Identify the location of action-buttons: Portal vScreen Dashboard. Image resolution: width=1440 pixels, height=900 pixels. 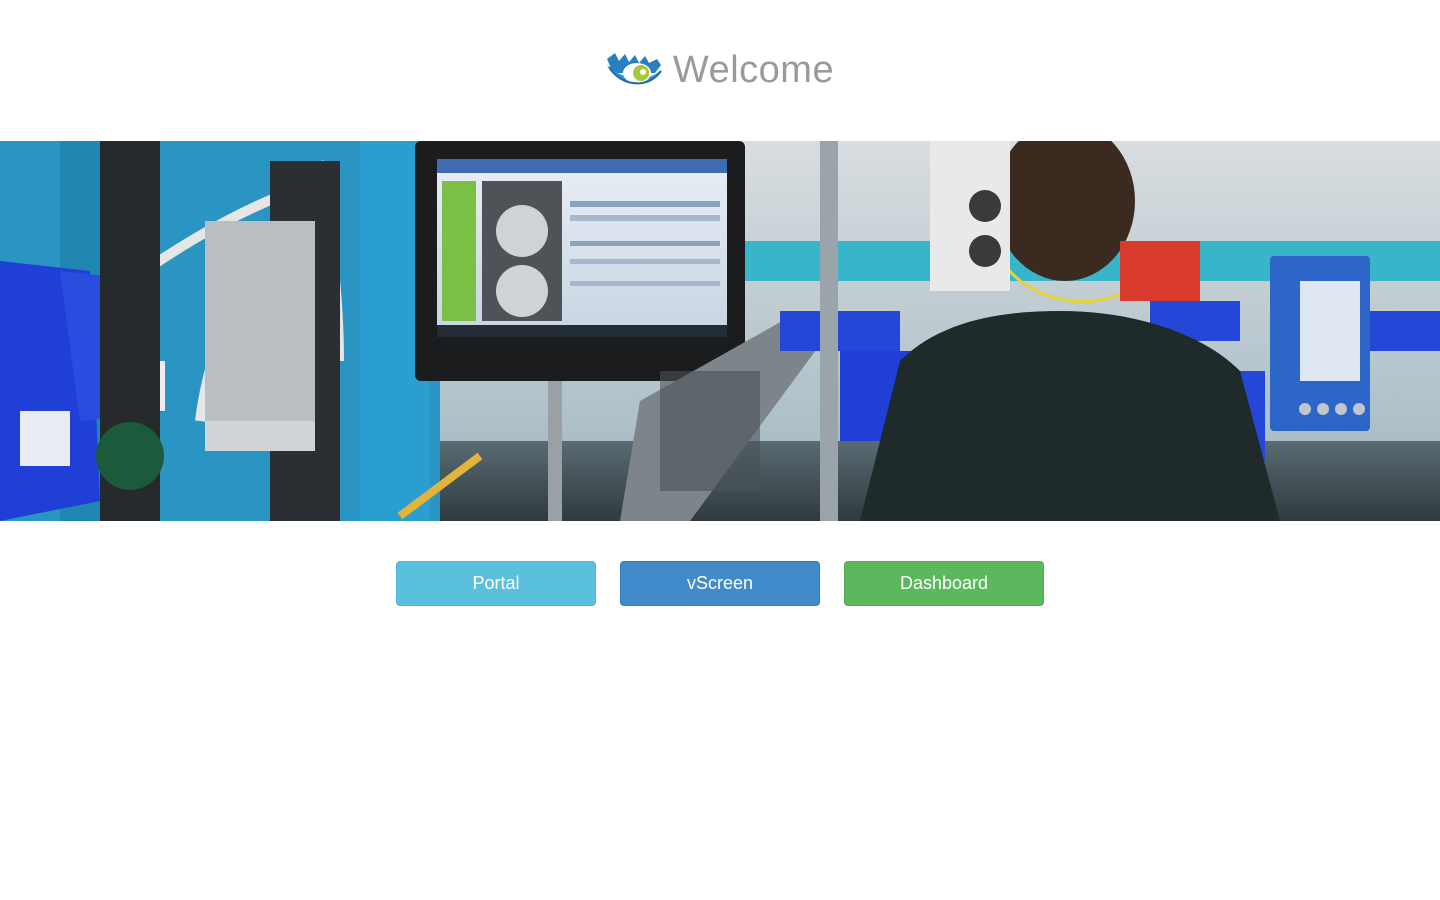
(720, 583).